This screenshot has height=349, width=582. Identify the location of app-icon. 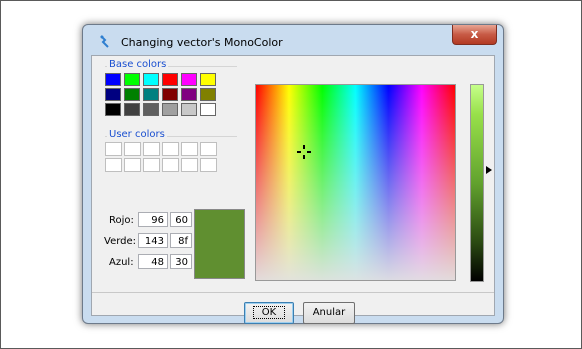
(104, 41).